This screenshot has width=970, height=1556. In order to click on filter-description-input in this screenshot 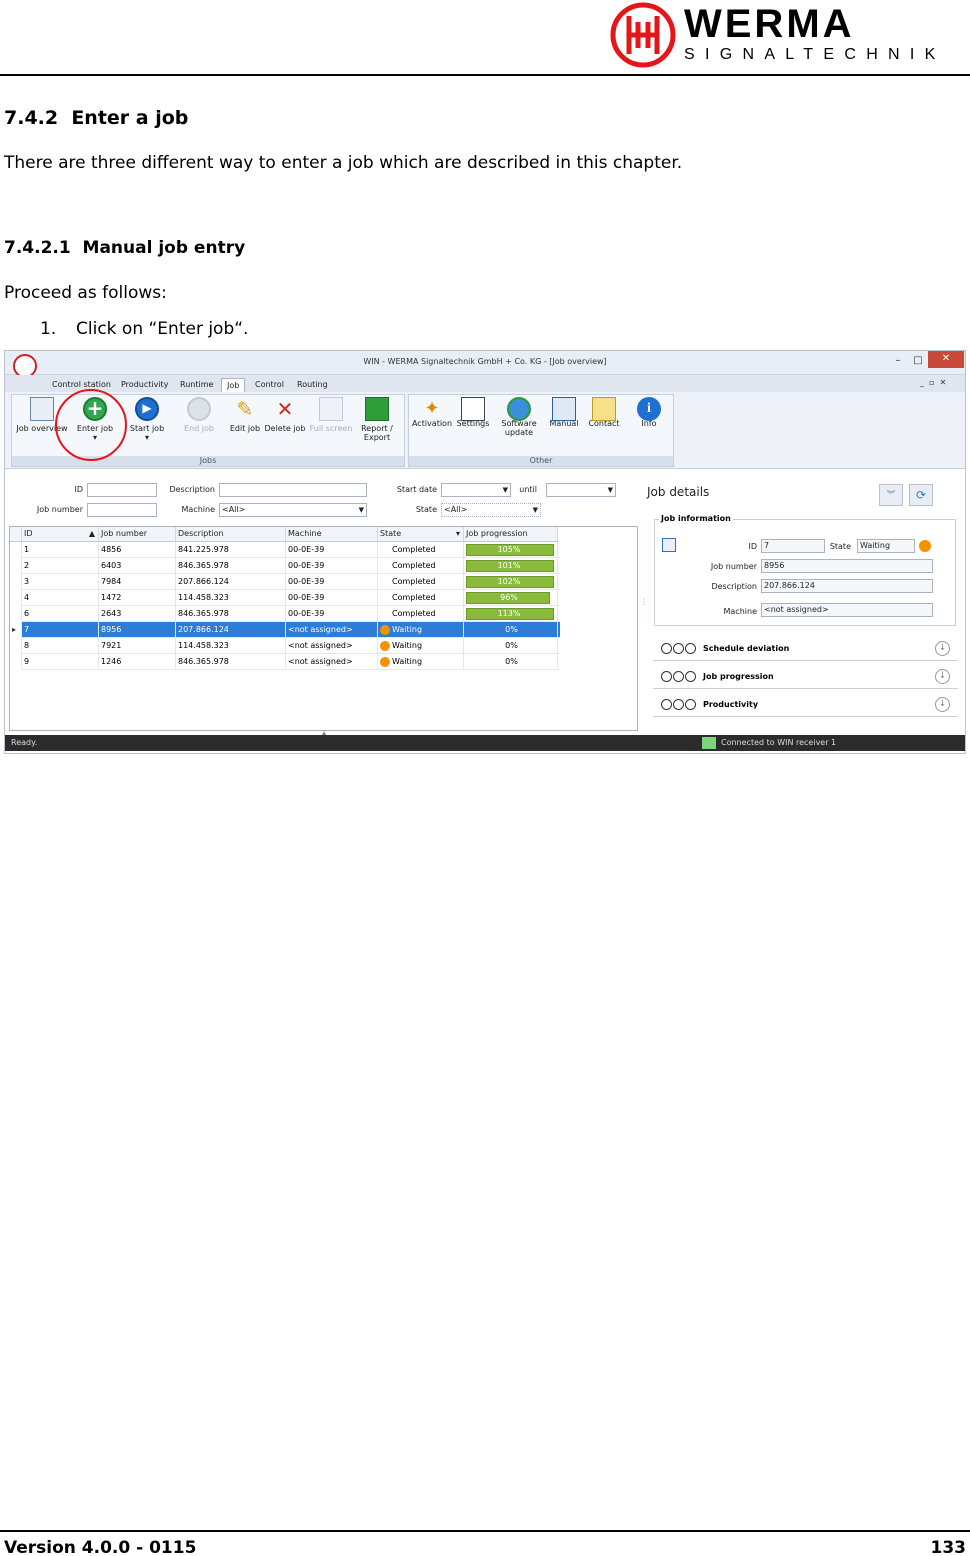, I will do `click(293, 490)`.